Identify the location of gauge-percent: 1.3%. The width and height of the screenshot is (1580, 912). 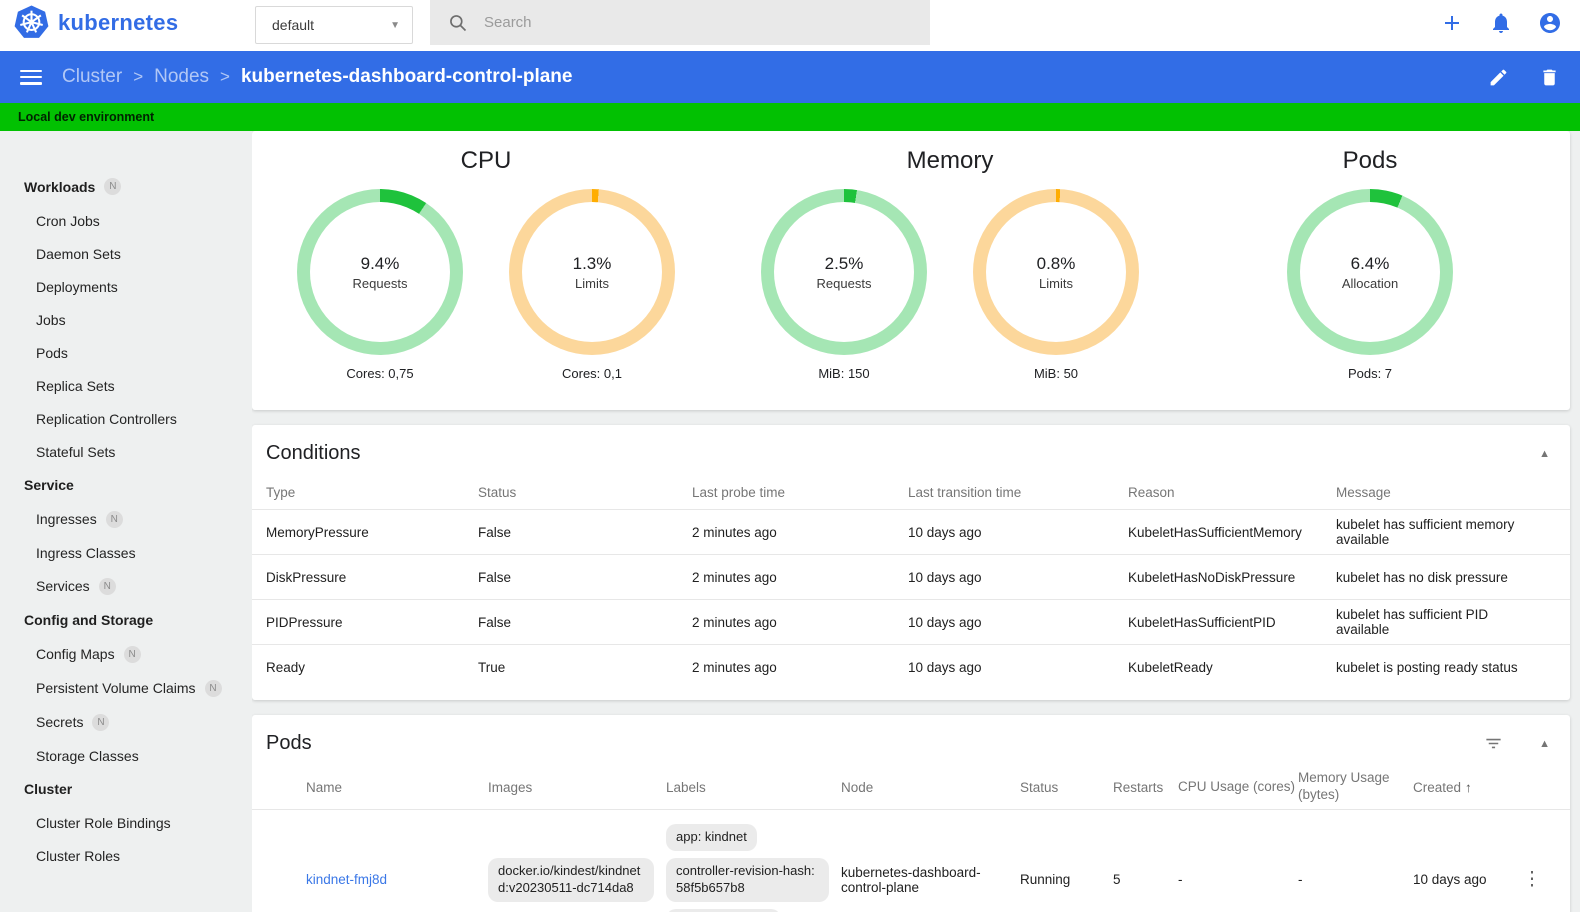
(592, 263).